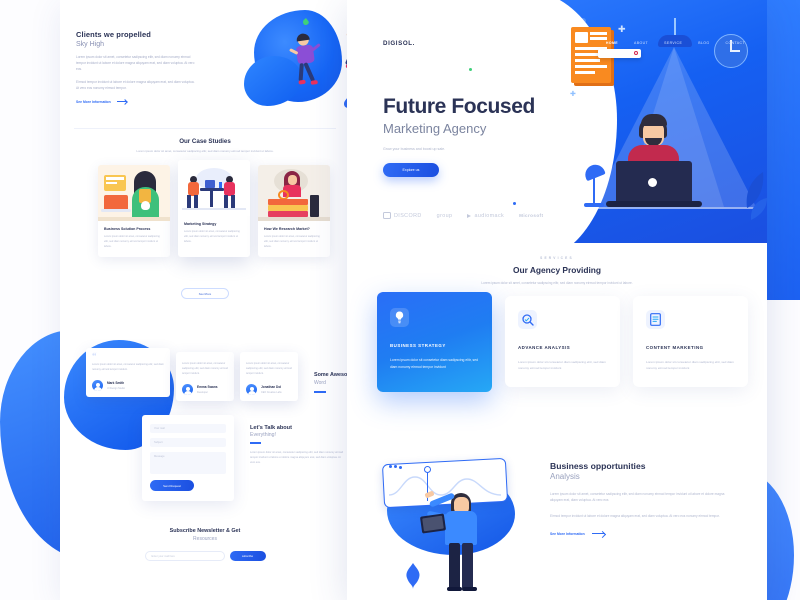 The image size is (800, 600). What do you see at coordinates (655, 319) in the screenshot?
I see `document-icon` at bounding box center [655, 319].